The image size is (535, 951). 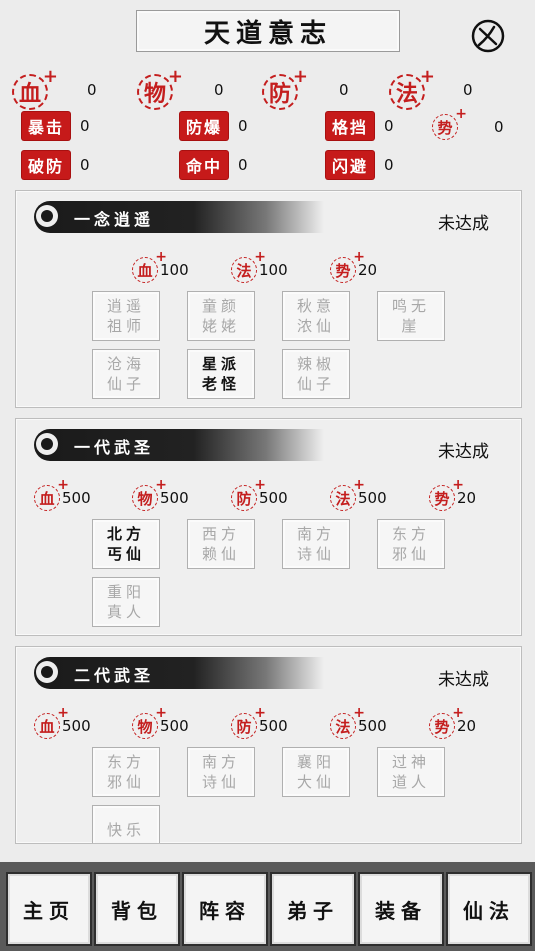 What do you see at coordinates (179, 673) in the screenshot?
I see `panel-header: 二代武圣` at bounding box center [179, 673].